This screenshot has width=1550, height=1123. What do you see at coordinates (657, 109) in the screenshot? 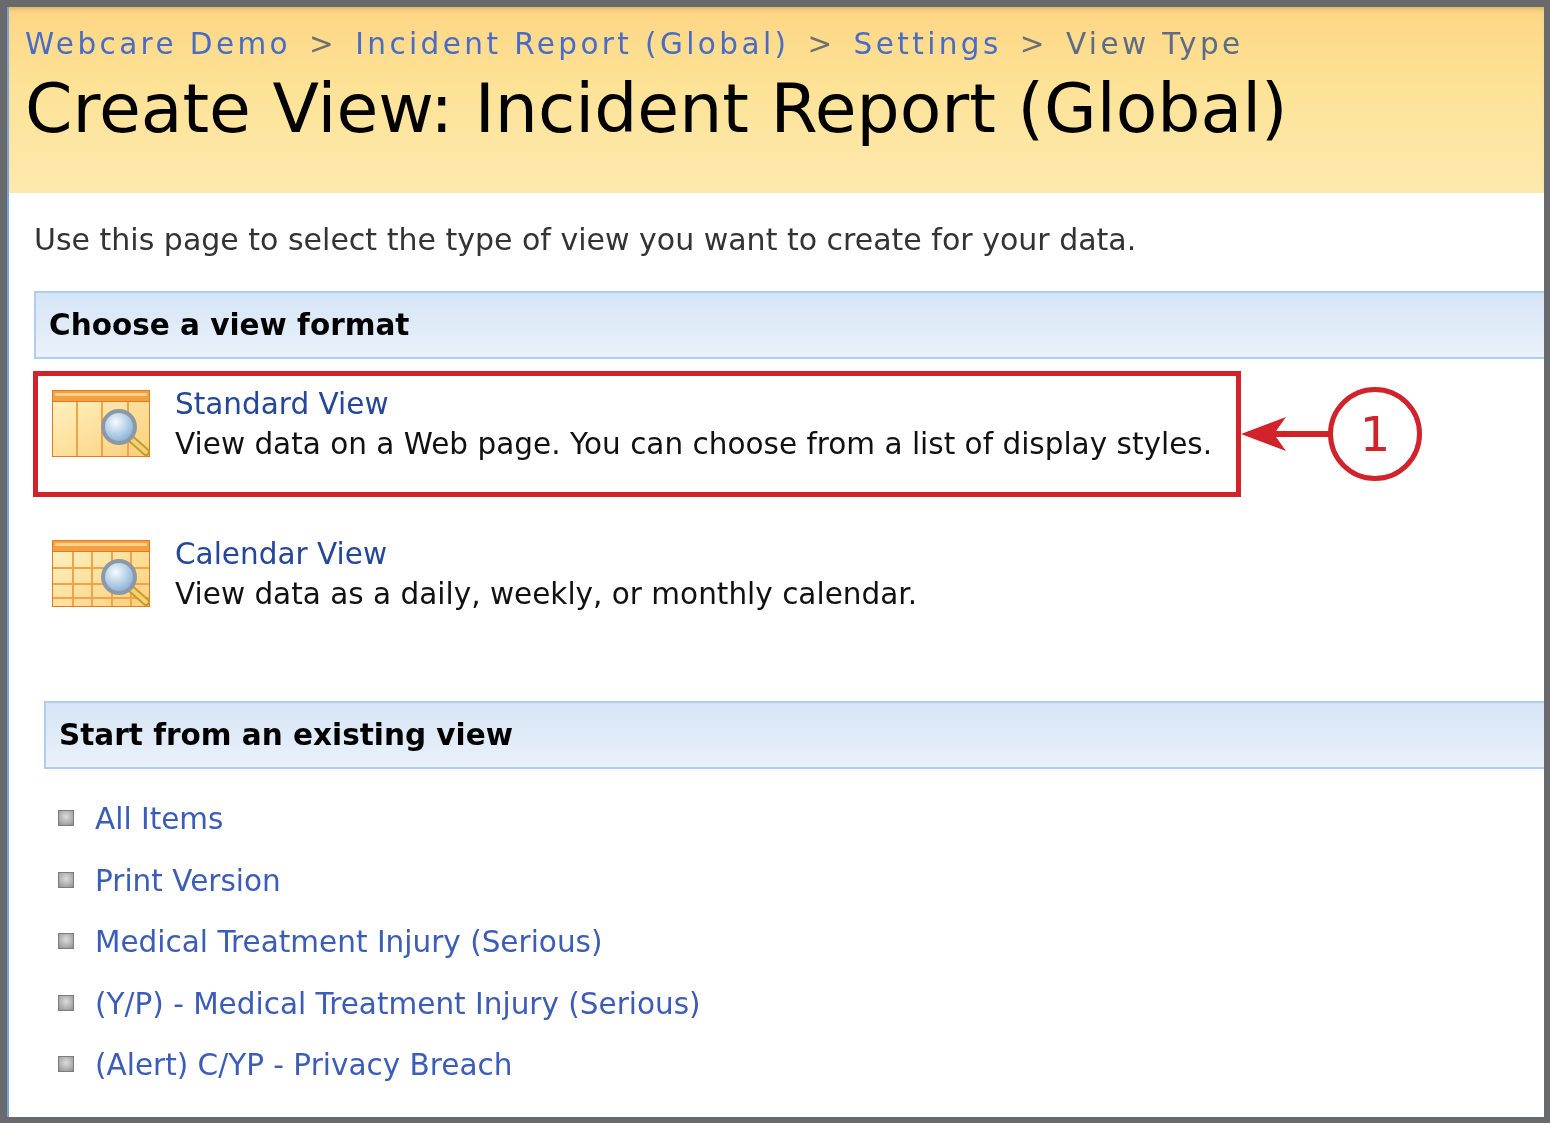
I see `page-title: Create View: Incident Report (Global)` at bounding box center [657, 109].